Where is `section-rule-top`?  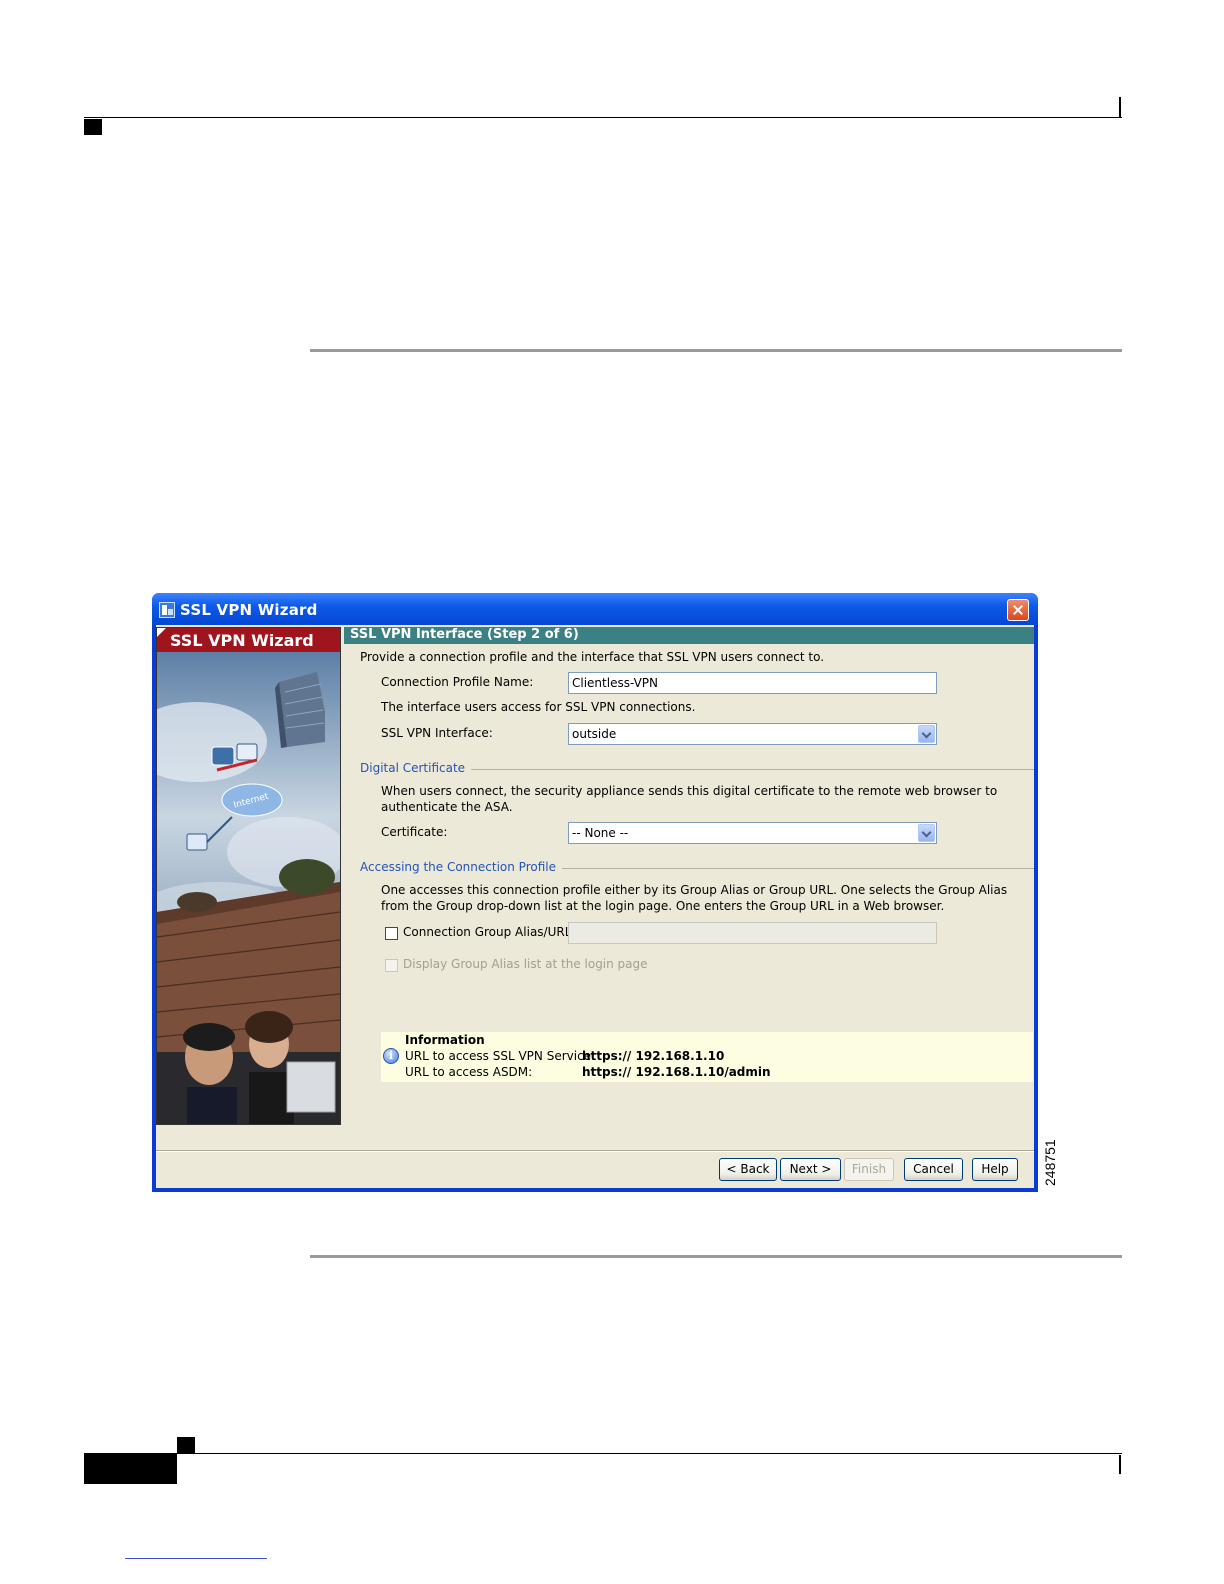 section-rule-top is located at coordinates (716, 350).